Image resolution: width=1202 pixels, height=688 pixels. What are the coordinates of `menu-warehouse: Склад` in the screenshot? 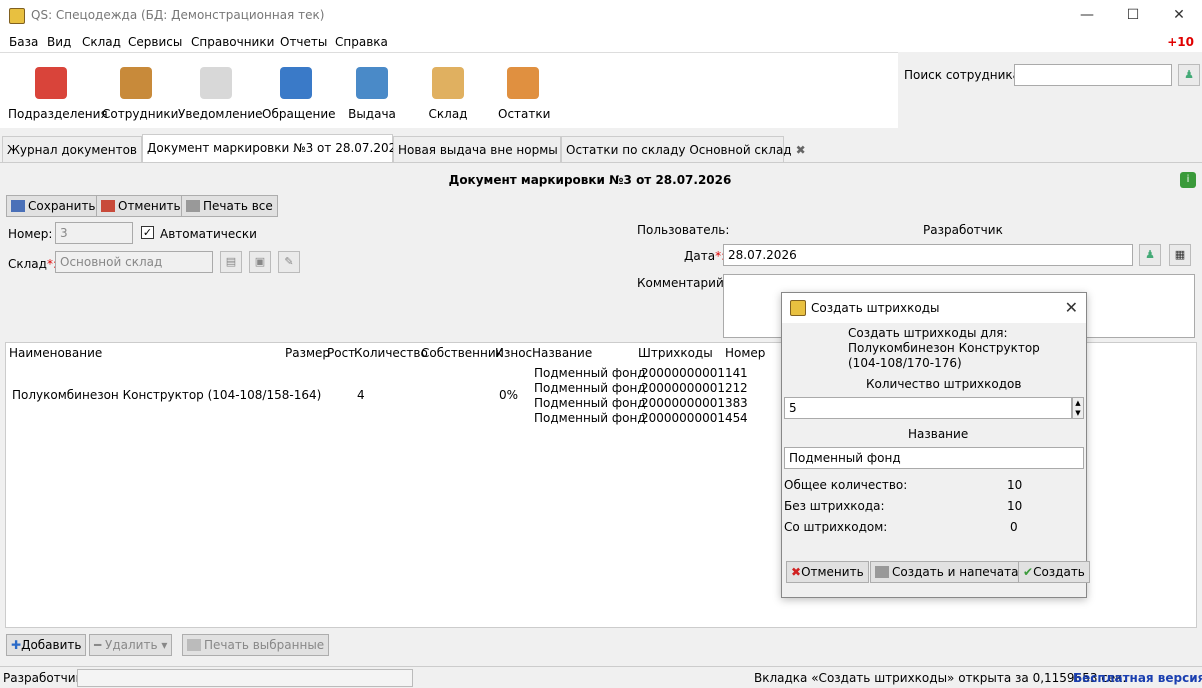 It's located at (101, 42).